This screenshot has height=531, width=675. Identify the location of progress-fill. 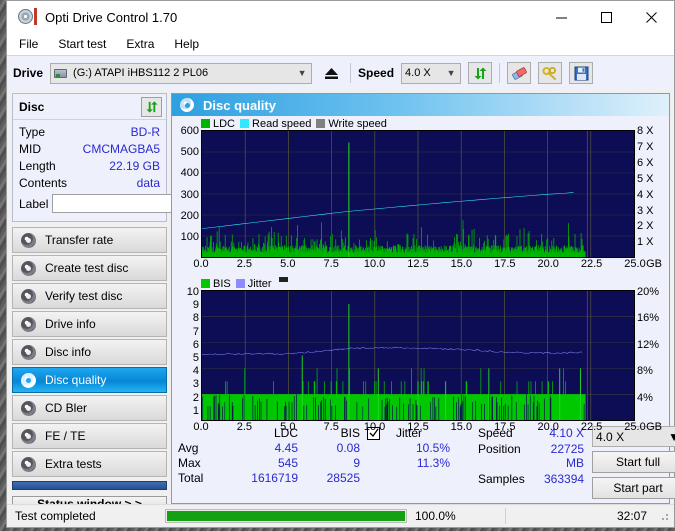
(286, 516).